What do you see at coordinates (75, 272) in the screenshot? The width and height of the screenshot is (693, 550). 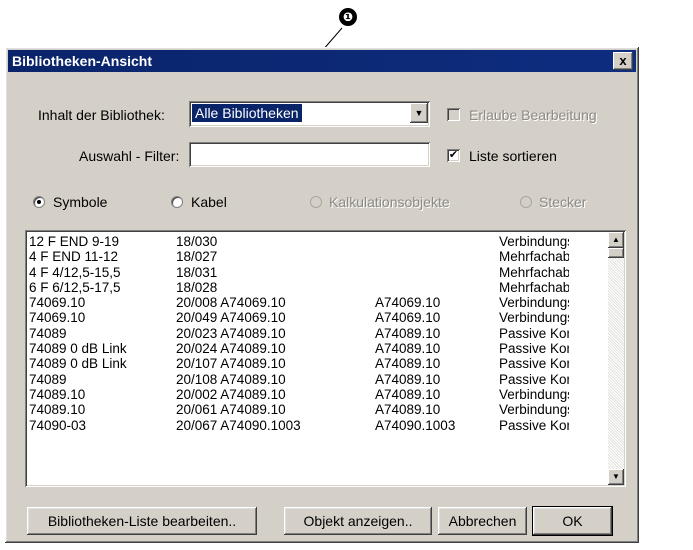 I see `list-cell-name: 4 F 4/12,5-15,5` at bounding box center [75, 272].